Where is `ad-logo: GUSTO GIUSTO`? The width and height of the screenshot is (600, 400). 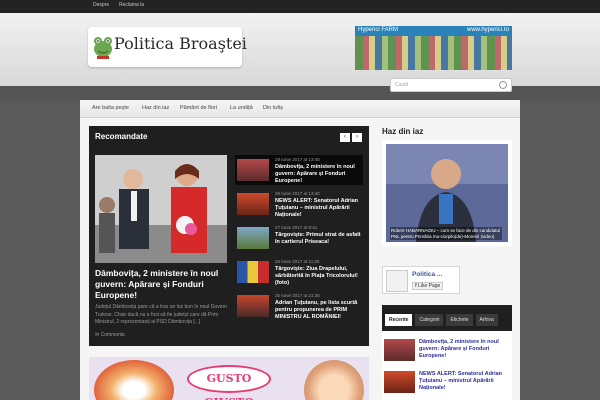
ad-logo: GUSTO GIUSTO is located at coordinates (229, 382).